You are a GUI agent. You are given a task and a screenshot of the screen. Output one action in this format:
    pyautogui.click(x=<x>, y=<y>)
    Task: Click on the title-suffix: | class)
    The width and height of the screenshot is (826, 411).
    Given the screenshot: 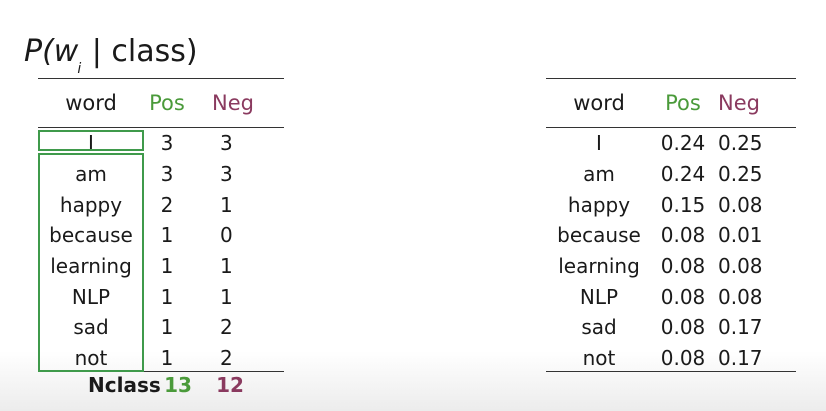 What is the action you would take?
    pyautogui.click(x=140, y=51)
    